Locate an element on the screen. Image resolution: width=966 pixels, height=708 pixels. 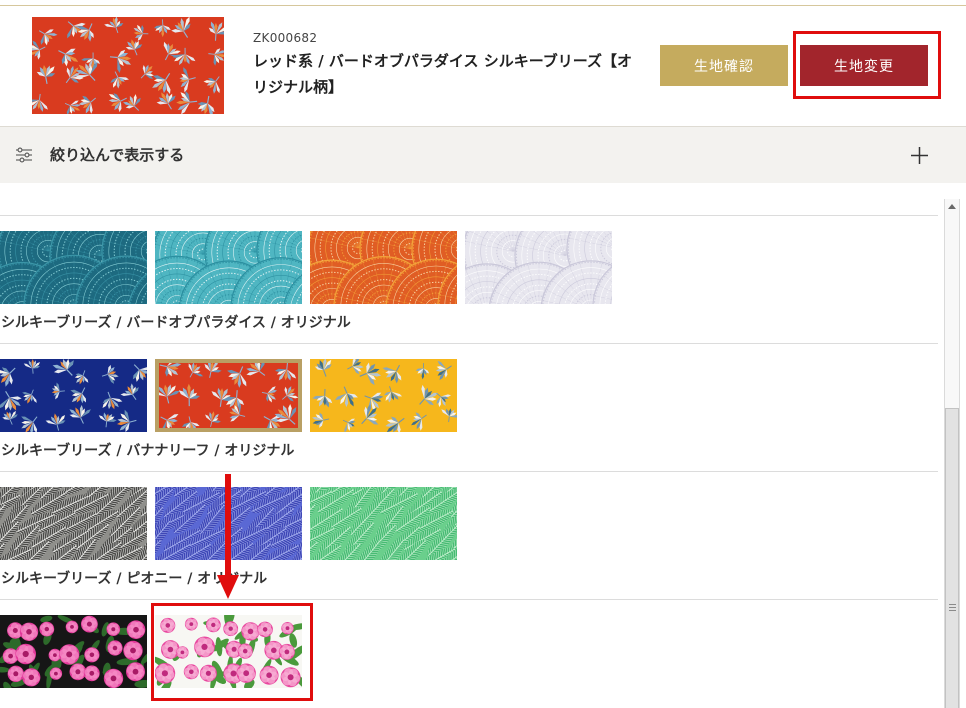
product-title: レッド系 / バードオブパラダイス シルキーブリーズ【オリジナル柄】 is located at coordinates (443, 74).